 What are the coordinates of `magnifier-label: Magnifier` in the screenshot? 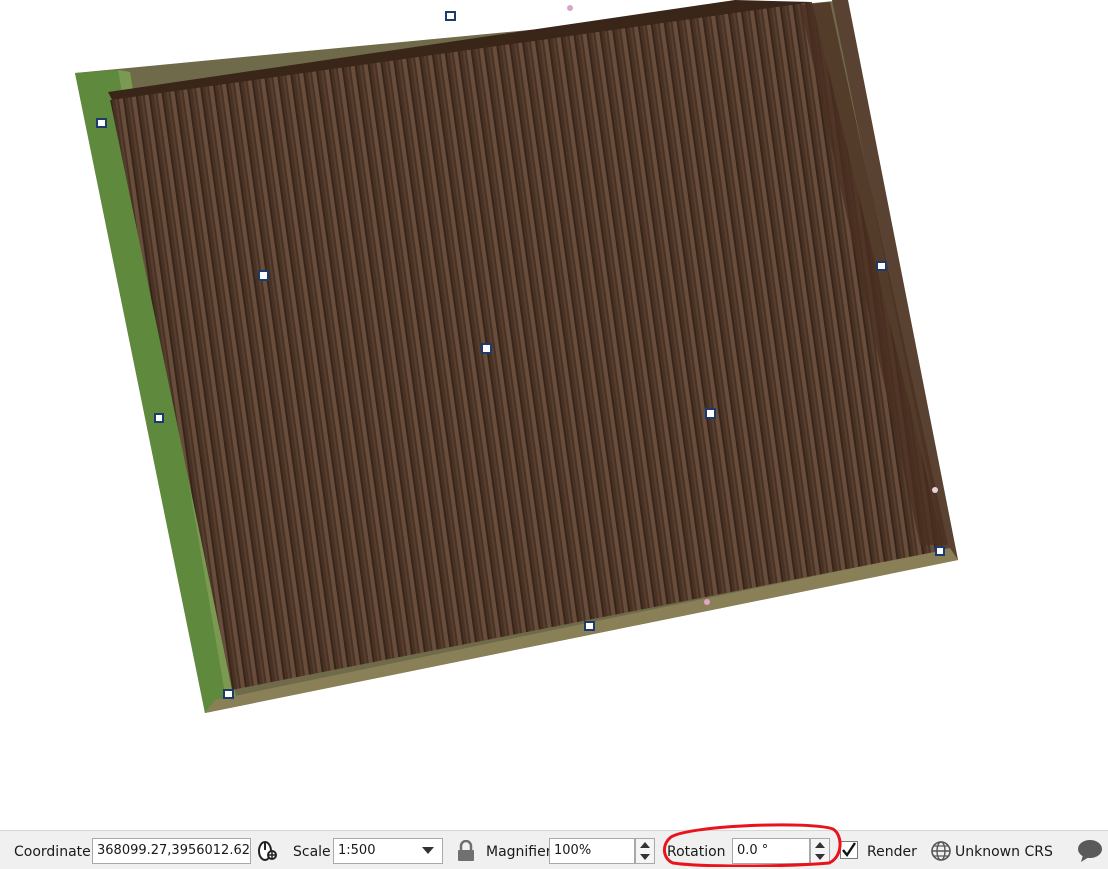 It's located at (519, 852).